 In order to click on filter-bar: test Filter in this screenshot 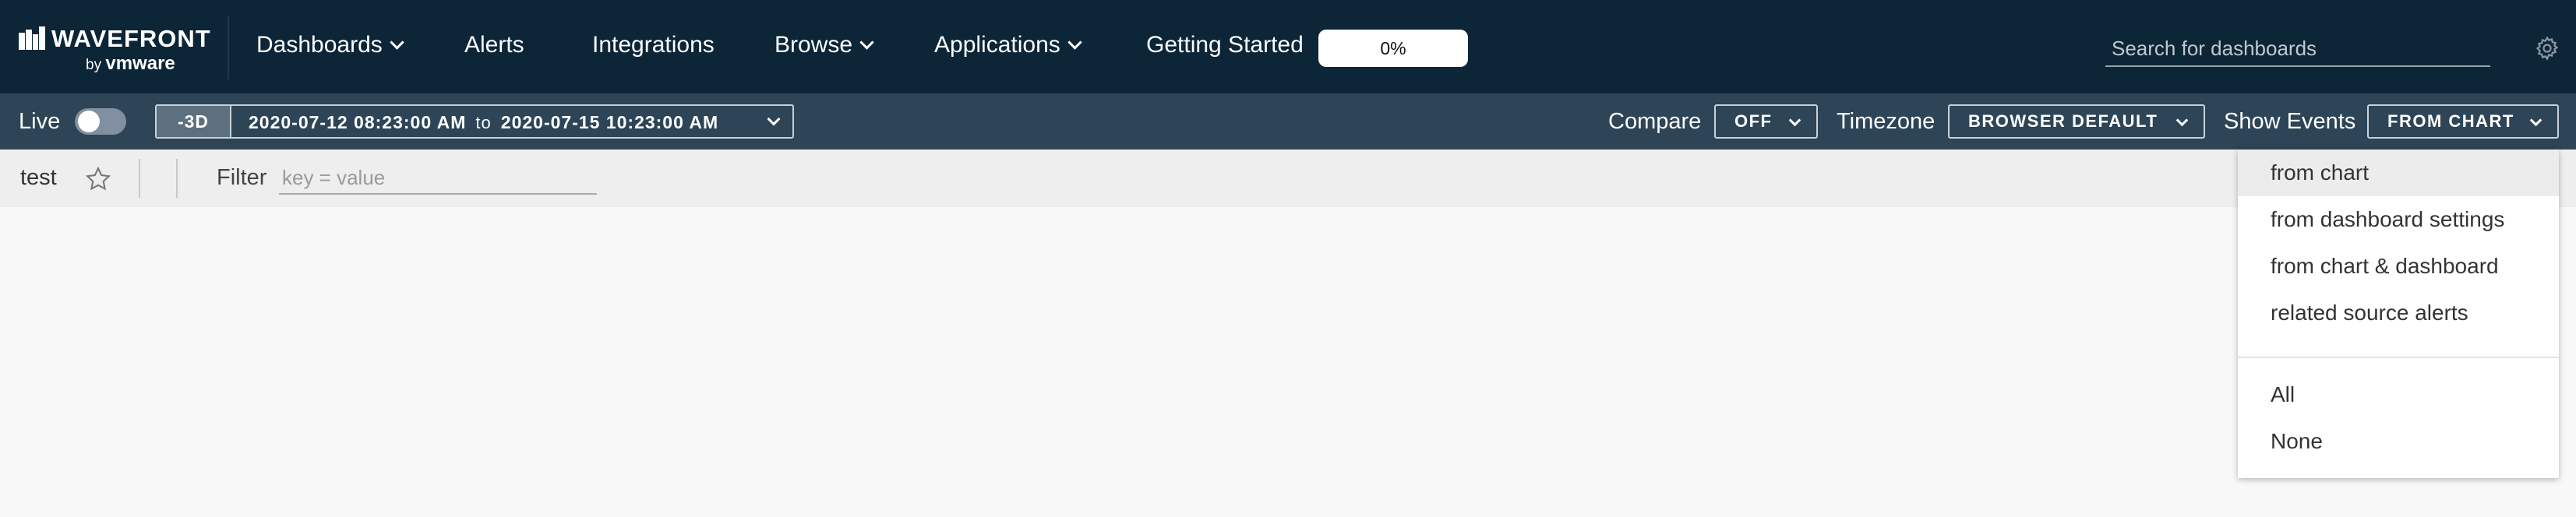, I will do `click(1288, 178)`.